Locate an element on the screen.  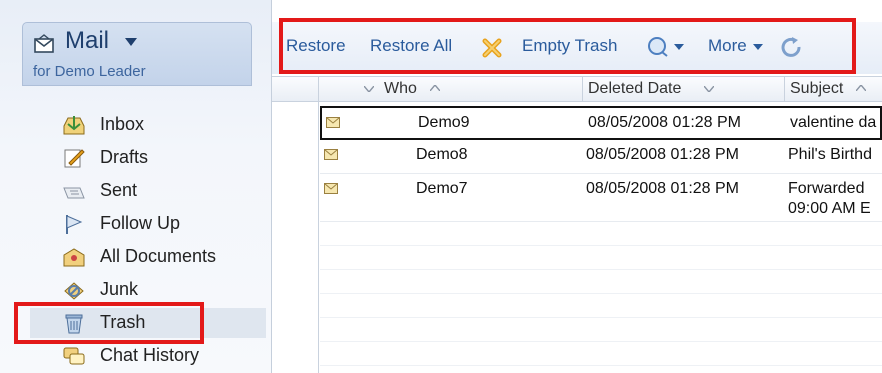
sidebar-item-follow-up: Follow Up is located at coordinates (165, 224).